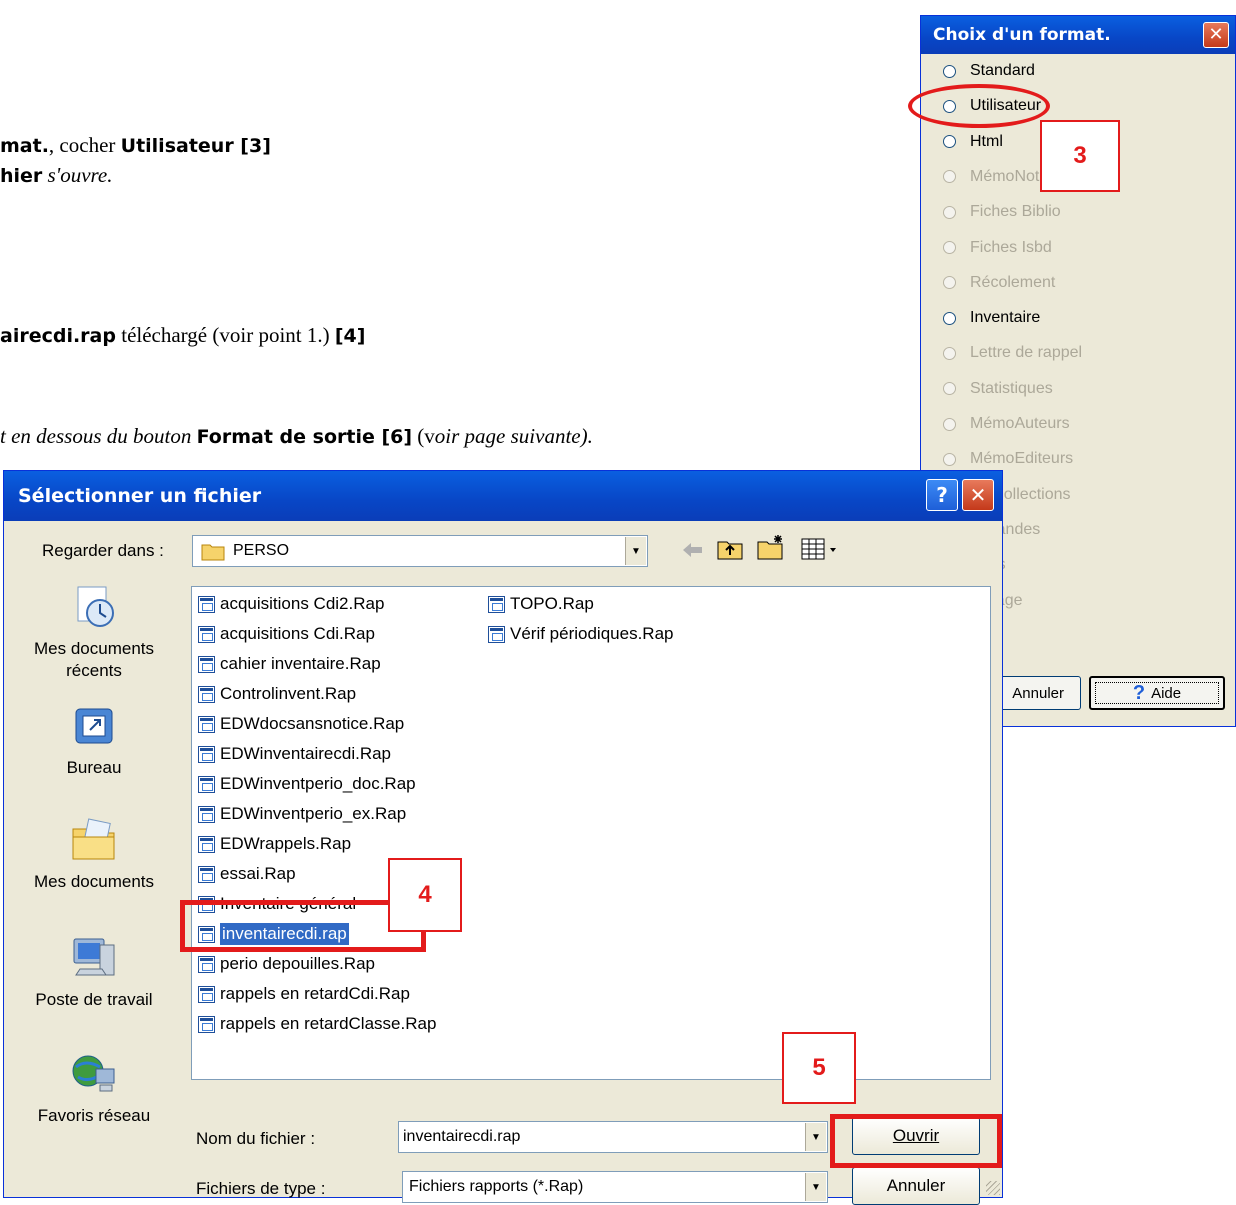 This screenshot has width=1236, height=1205. I want to click on file-name: EDWinventperio_ex.Rap, so click(313, 813).